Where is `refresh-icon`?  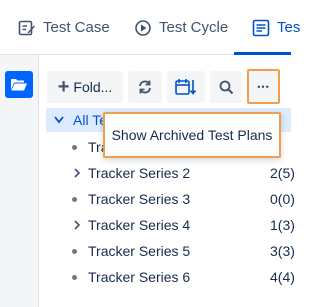
refresh-icon is located at coordinates (145, 87).